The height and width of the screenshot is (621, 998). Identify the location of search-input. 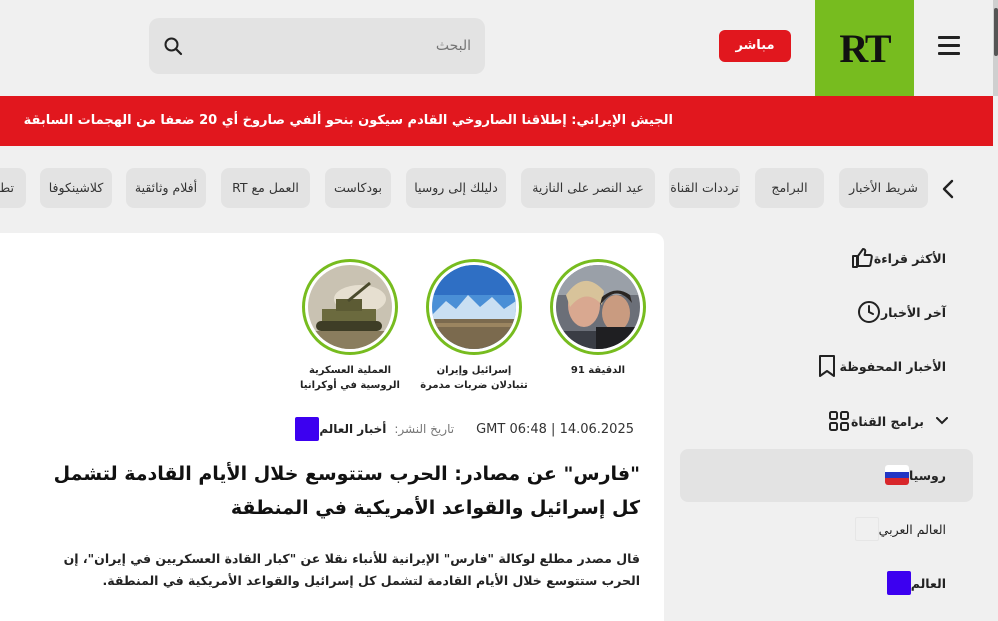
(336, 46).